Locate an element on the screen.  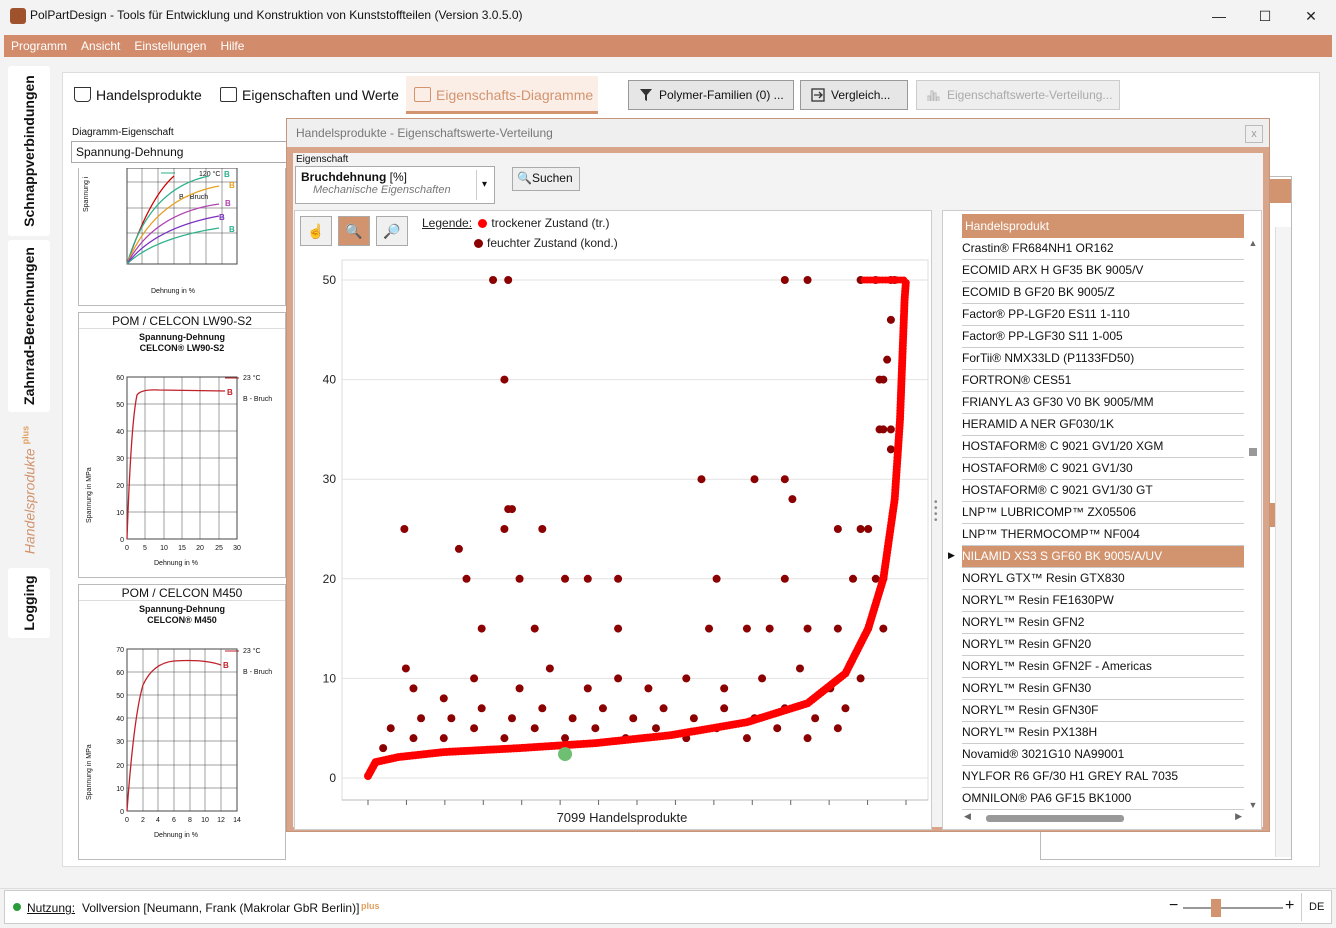
zoom-out-button: − is located at coordinates (1173, 906).